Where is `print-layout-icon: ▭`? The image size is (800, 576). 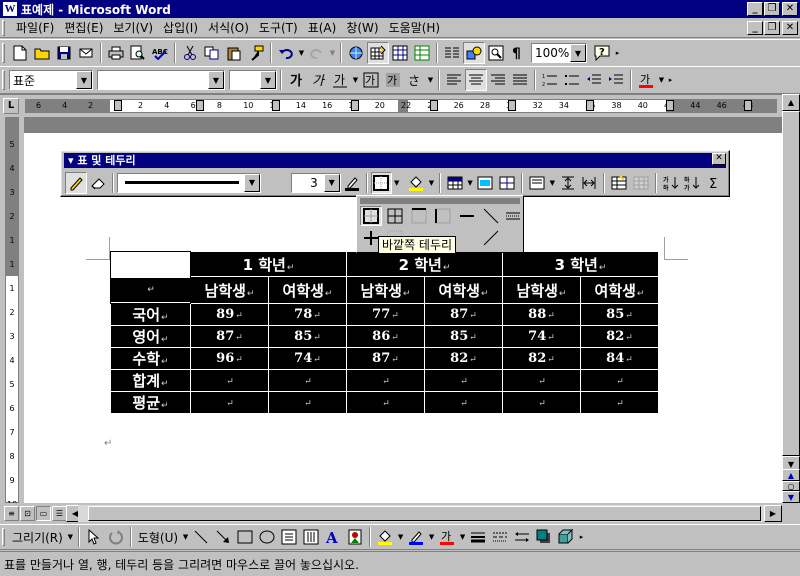 print-layout-icon: ▭ is located at coordinates (43, 513).